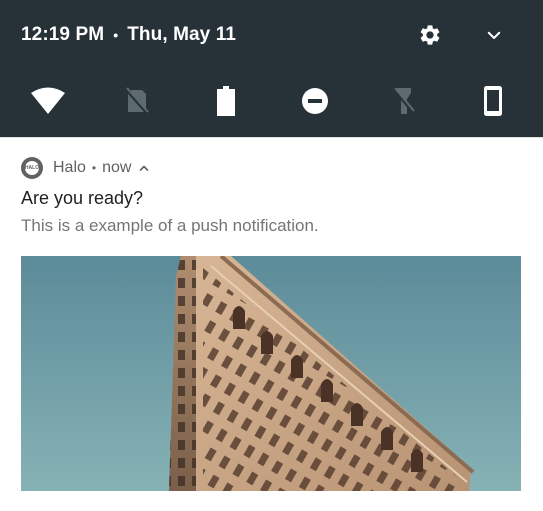  Describe the element at coordinates (63, 34) in the screenshot. I see `clock-time: 12:19 PM` at that location.